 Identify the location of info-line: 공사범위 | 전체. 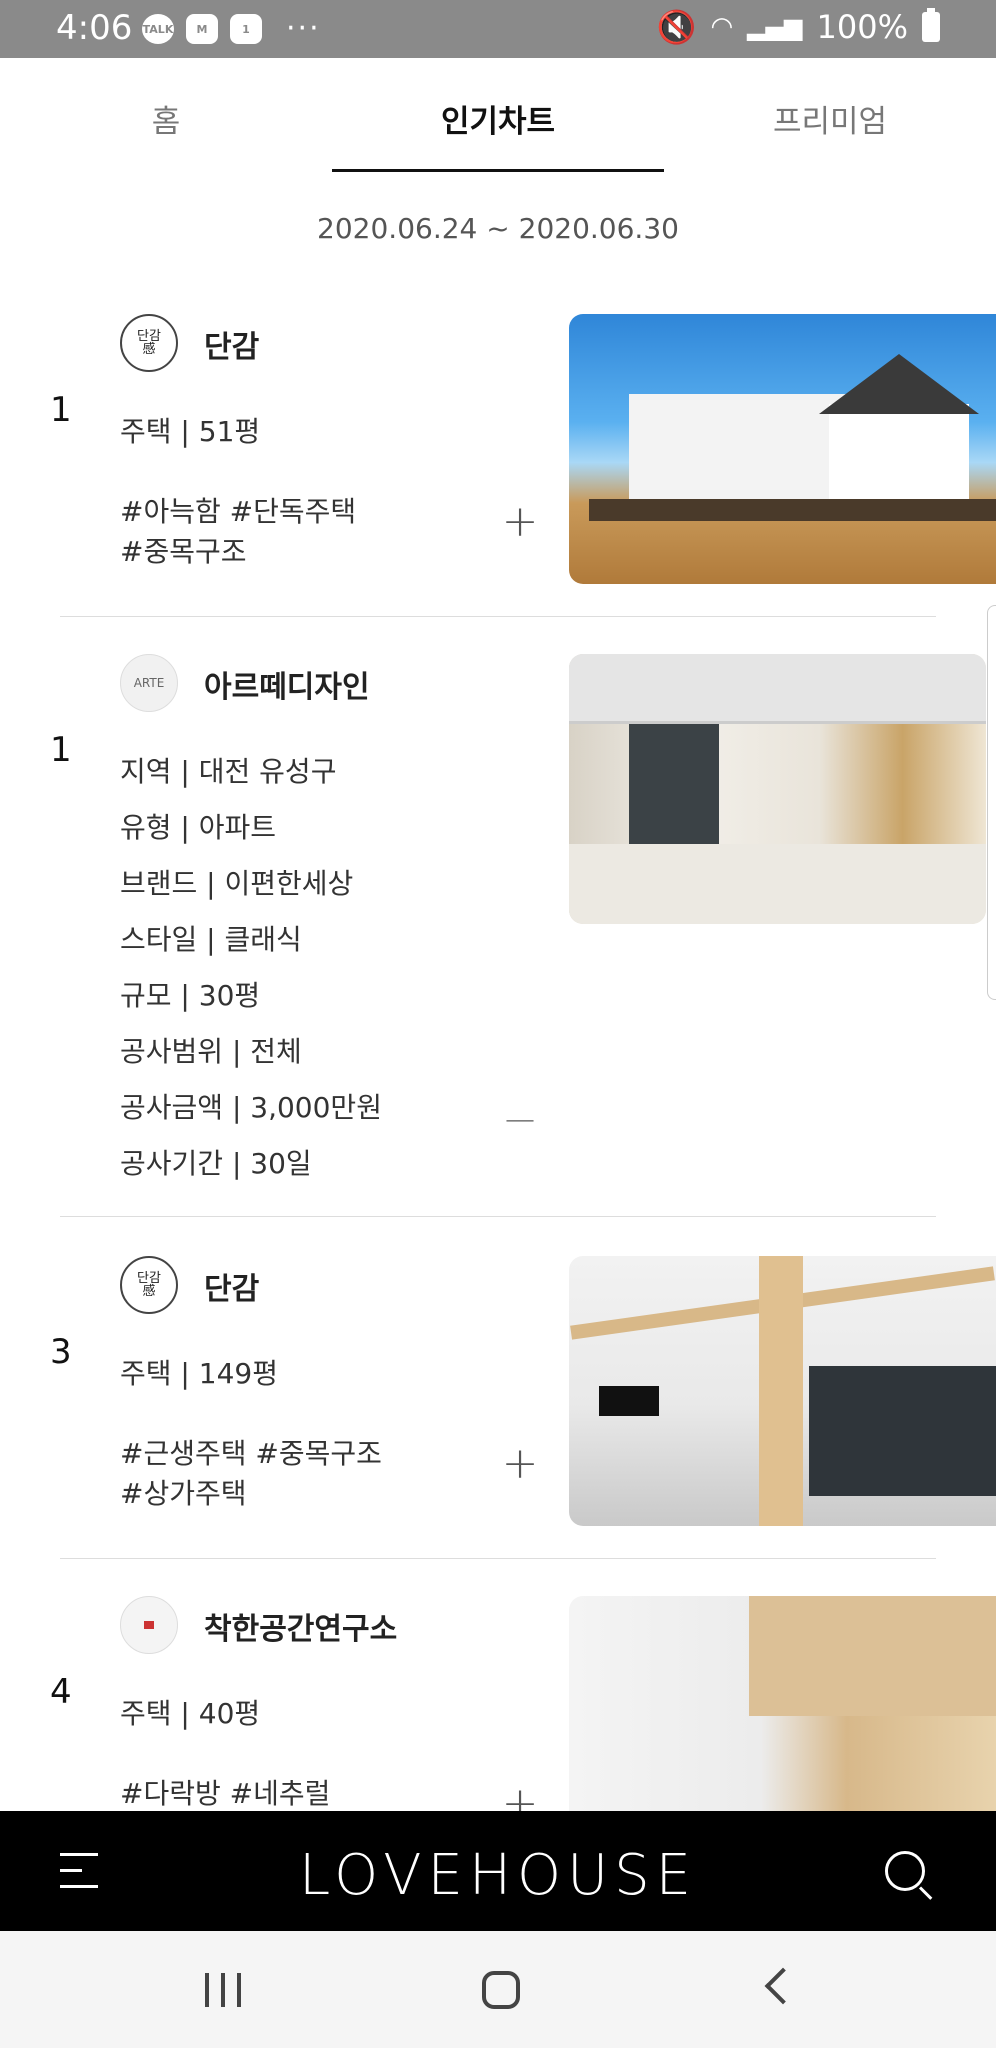
(211, 1051).